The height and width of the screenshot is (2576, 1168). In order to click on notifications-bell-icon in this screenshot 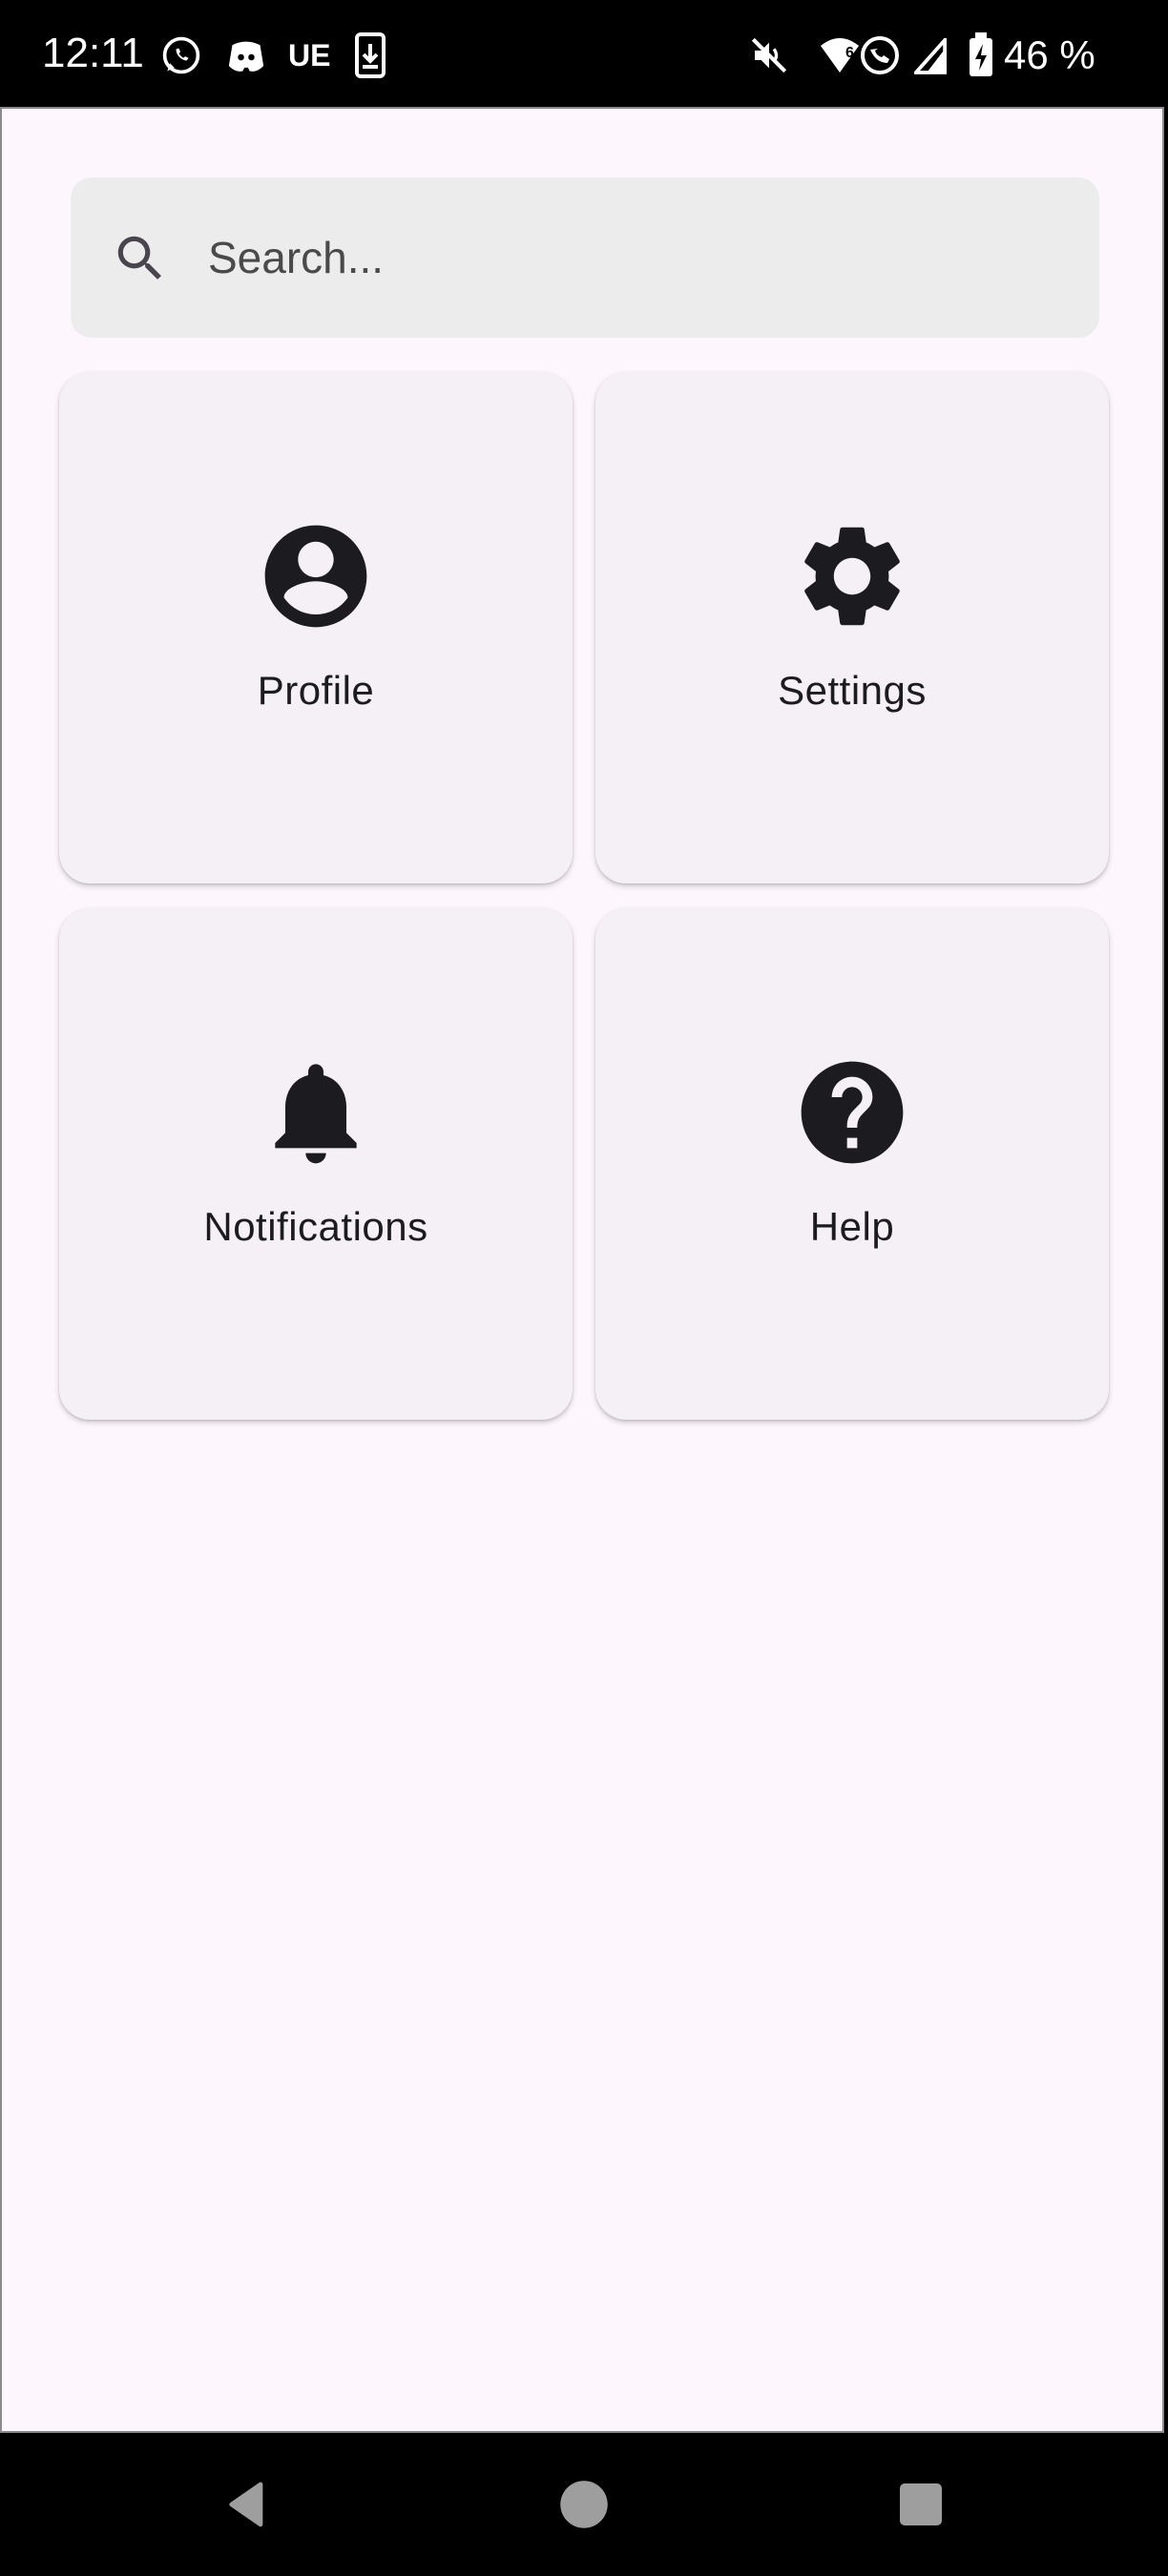, I will do `click(316, 1112)`.